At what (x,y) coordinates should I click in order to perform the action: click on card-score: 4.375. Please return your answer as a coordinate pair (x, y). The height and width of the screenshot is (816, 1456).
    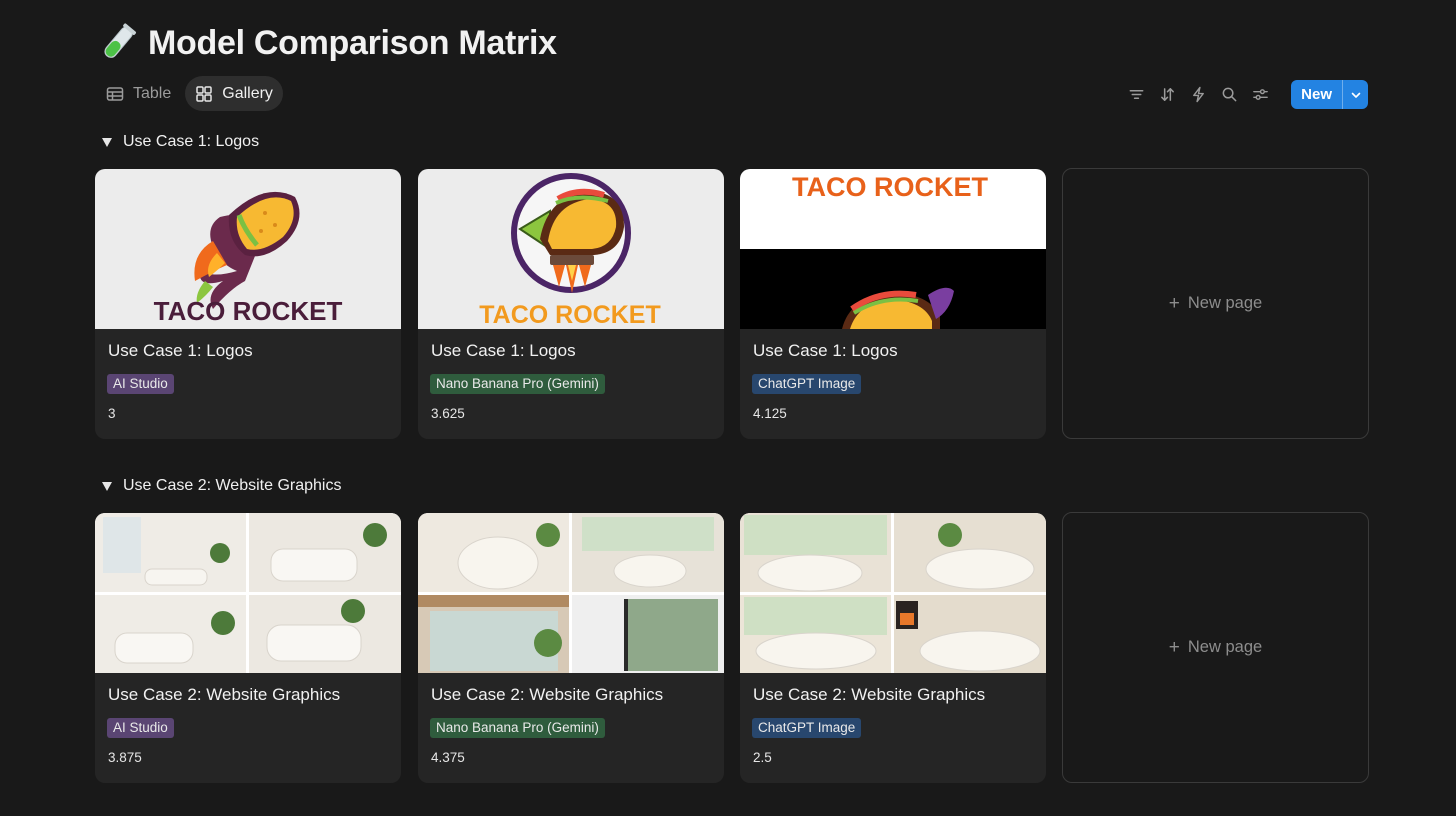
    Looking at the image, I should click on (448, 757).